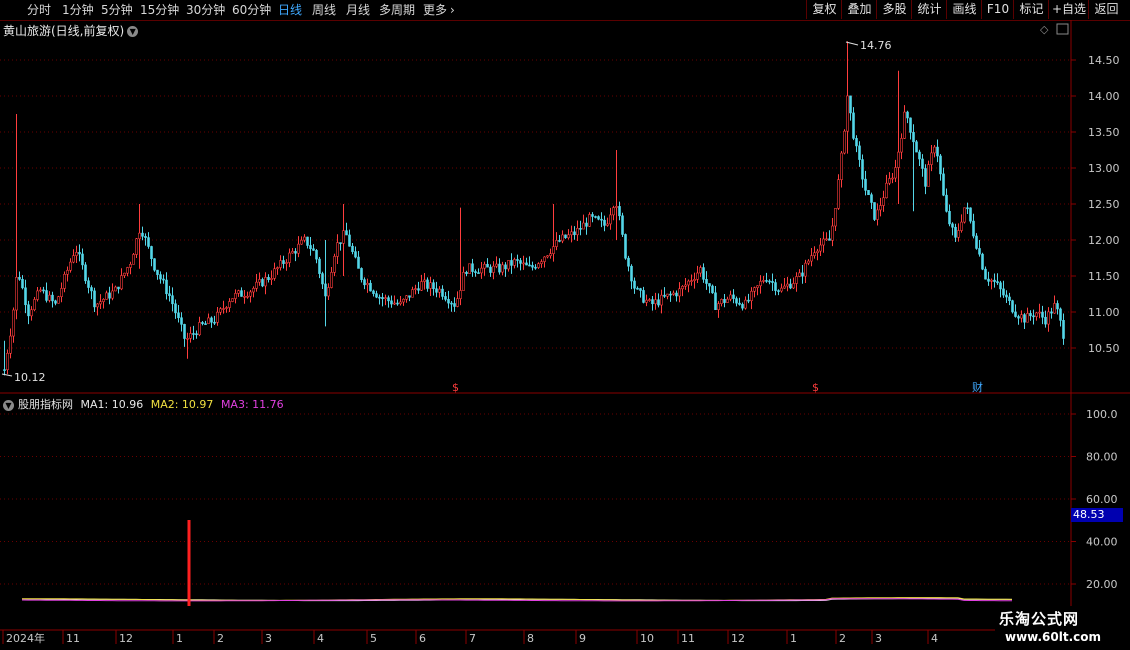 Image resolution: width=1130 pixels, height=650 pixels. What do you see at coordinates (876, 45) in the screenshot?
I see `high-label: 14.76` at bounding box center [876, 45].